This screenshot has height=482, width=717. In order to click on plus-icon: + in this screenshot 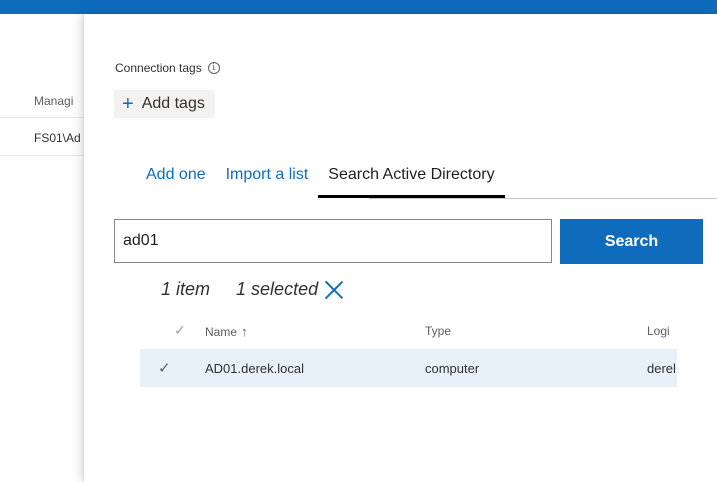, I will do `click(128, 104)`.